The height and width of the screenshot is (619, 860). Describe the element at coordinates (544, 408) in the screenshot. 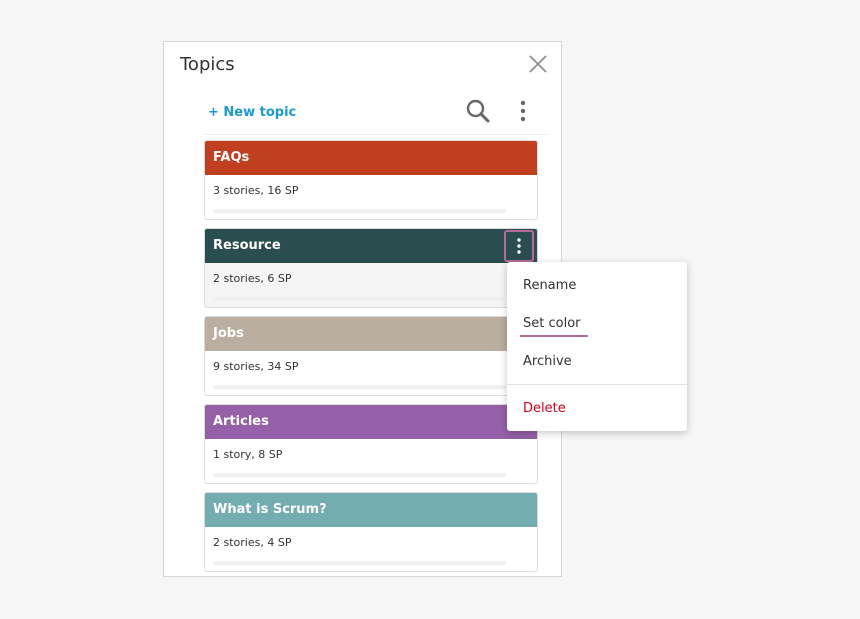

I see `menu-item-delete: Delete` at that location.